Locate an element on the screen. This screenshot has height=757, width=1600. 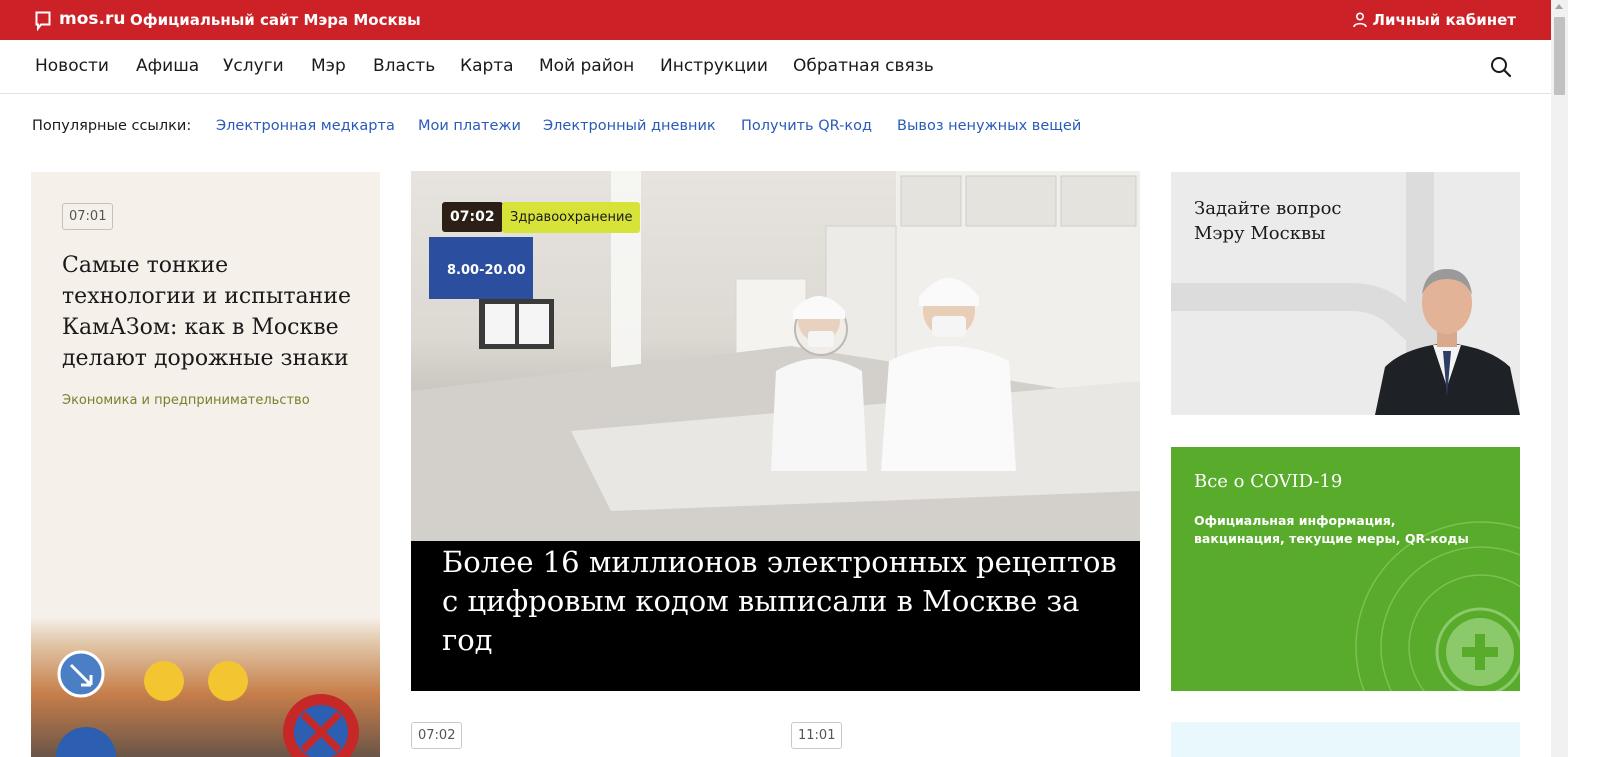
nav-item-map: Карта is located at coordinates (487, 66).